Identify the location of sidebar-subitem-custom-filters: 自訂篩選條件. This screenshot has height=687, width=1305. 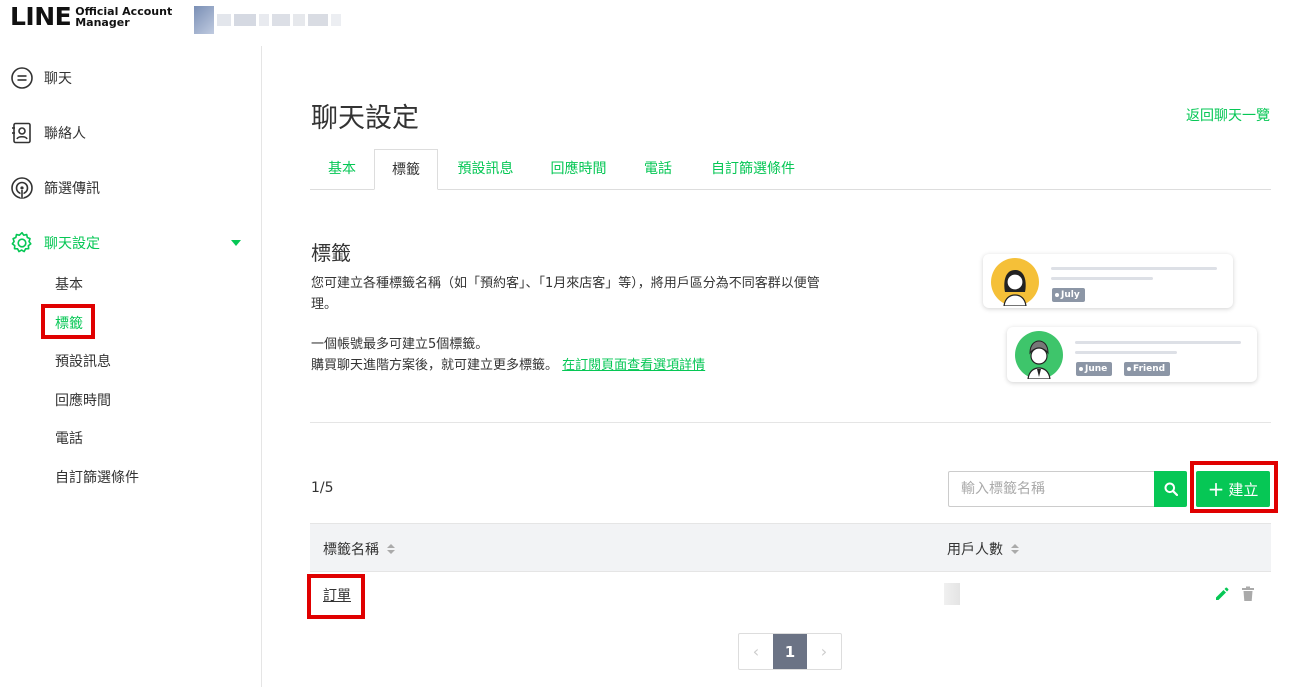
(97, 477).